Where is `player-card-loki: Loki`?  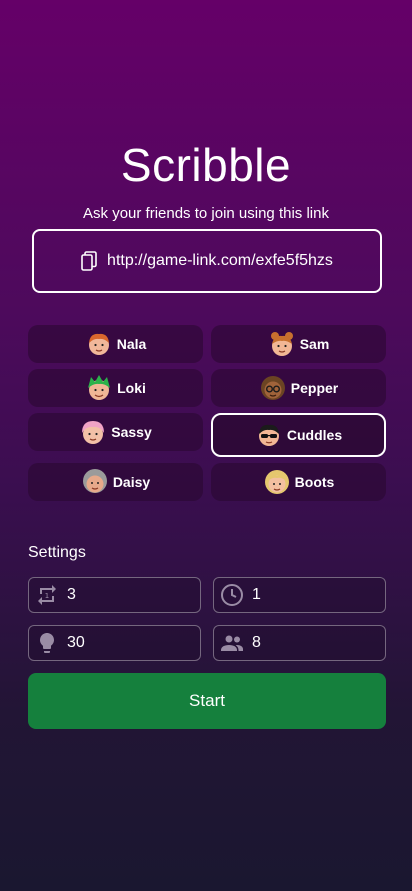 player-card-loki: Loki is located at coordinates (115, 388).